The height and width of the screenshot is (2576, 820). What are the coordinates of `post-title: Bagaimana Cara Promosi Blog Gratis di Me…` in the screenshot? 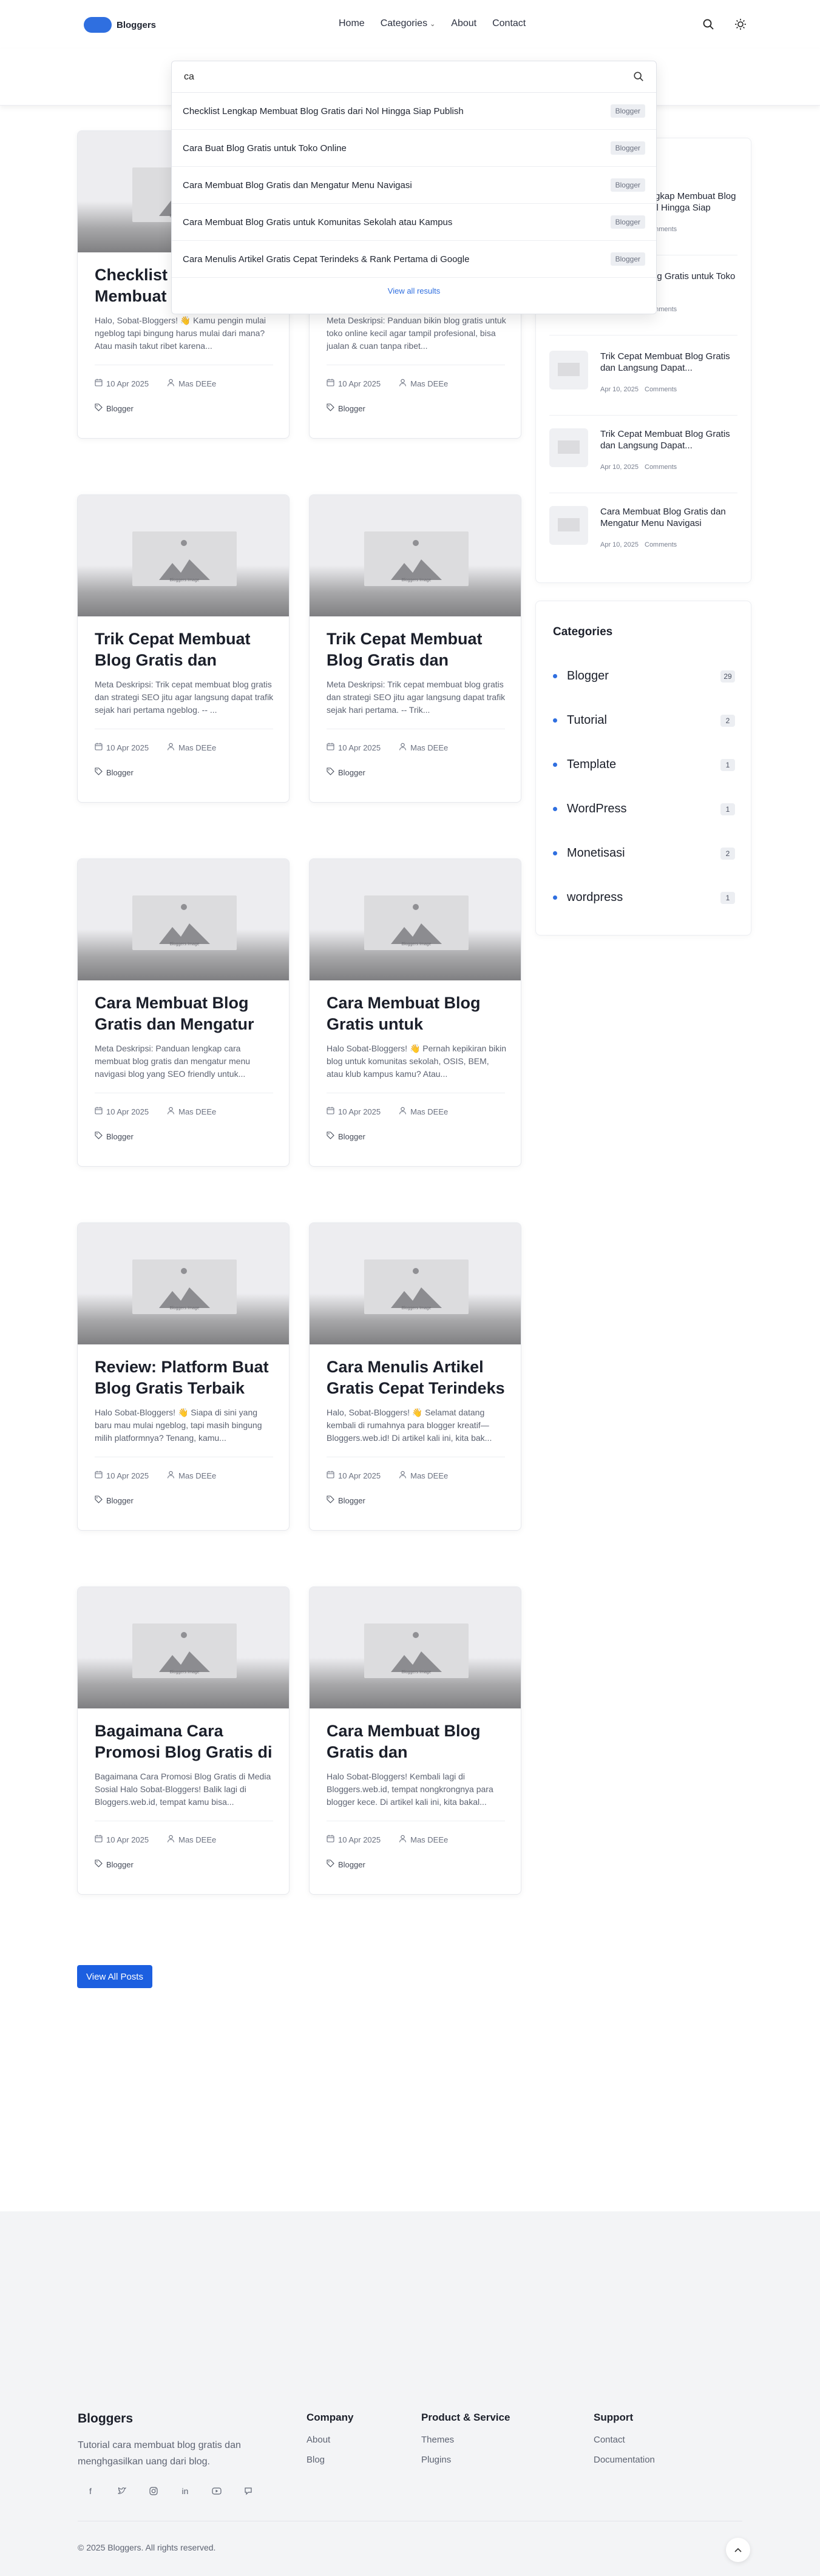 It's located at (185, 1742).